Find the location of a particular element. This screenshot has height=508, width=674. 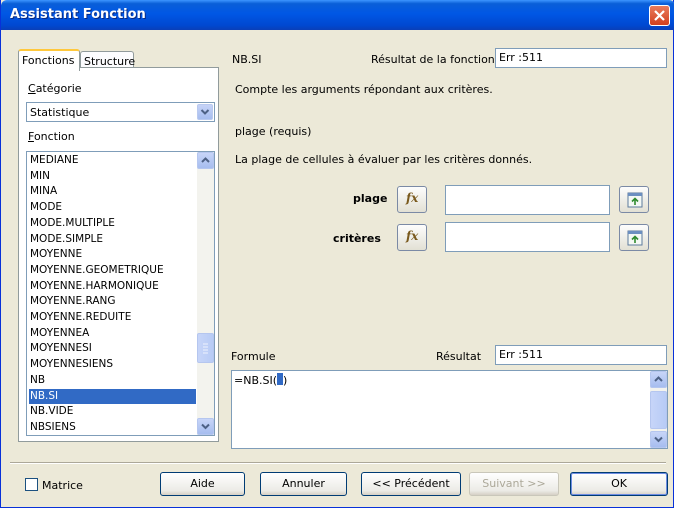

scroll-thumb is located at coordinates (205, 348).